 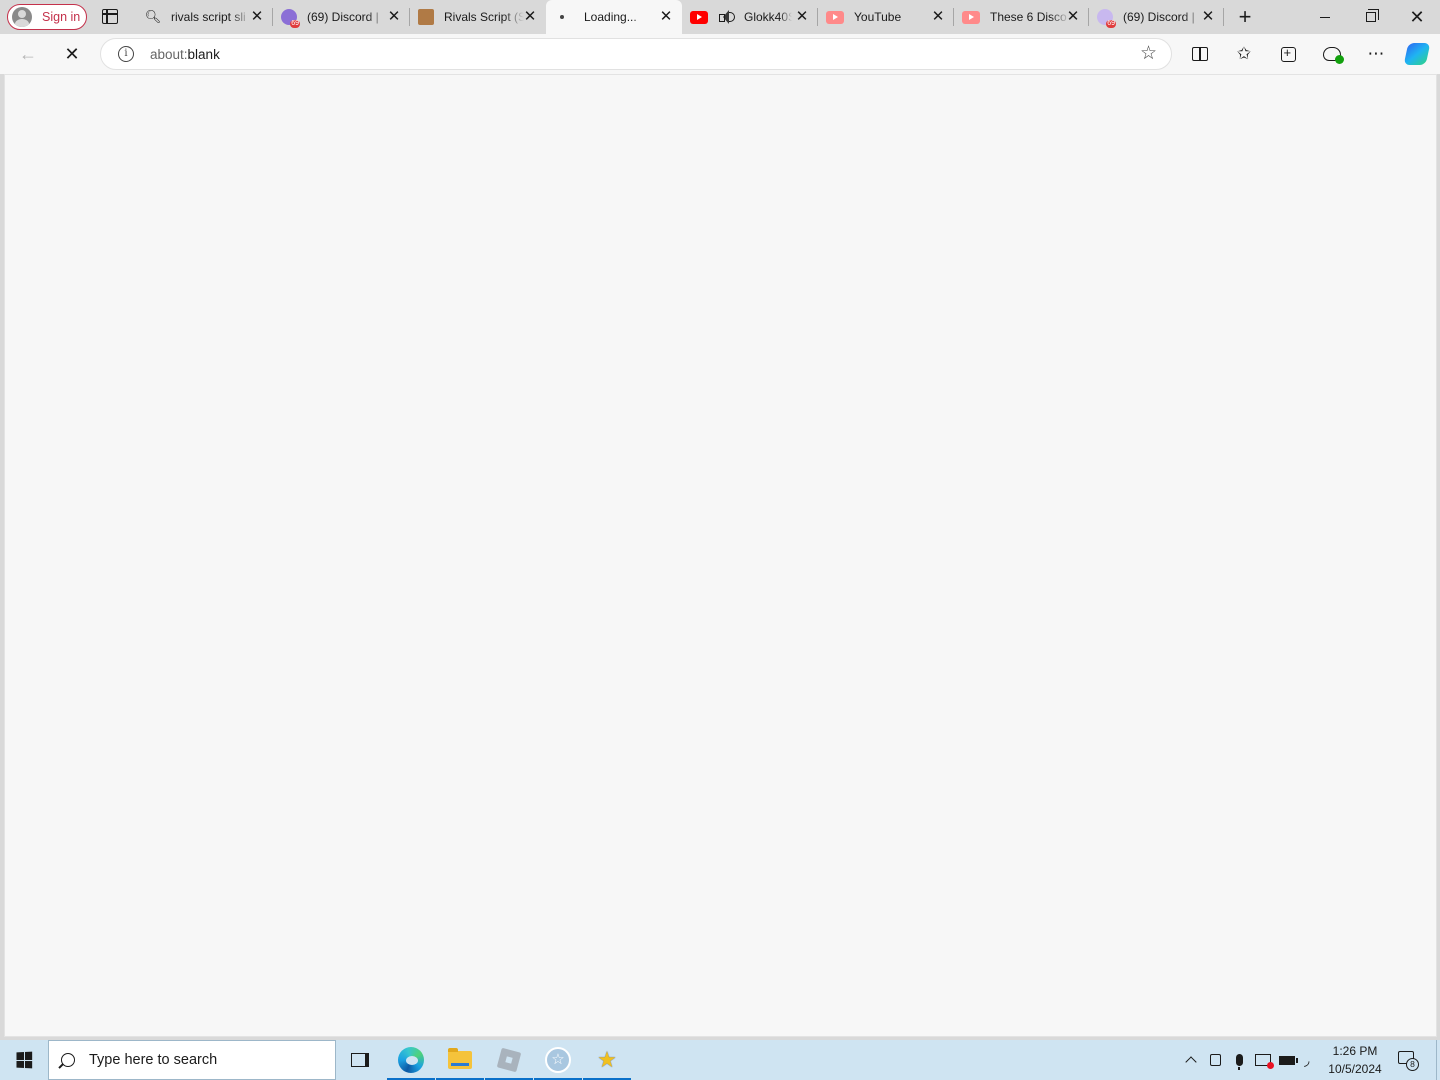 I want to click on copilot-button, so click(x=1417, y=54).